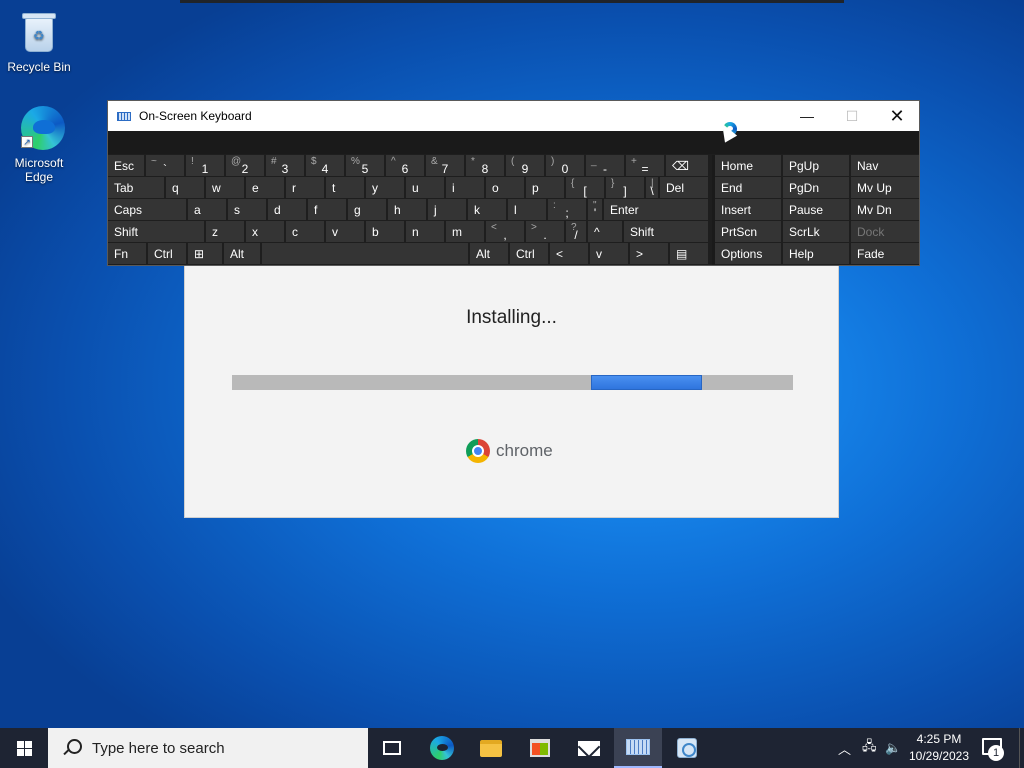 The width and height of the screenshot is (1024, 768). What do you see at coordinates (807, 116) in the screenshot?
I see `minimize-button: —` at bounding box center [807, 116].